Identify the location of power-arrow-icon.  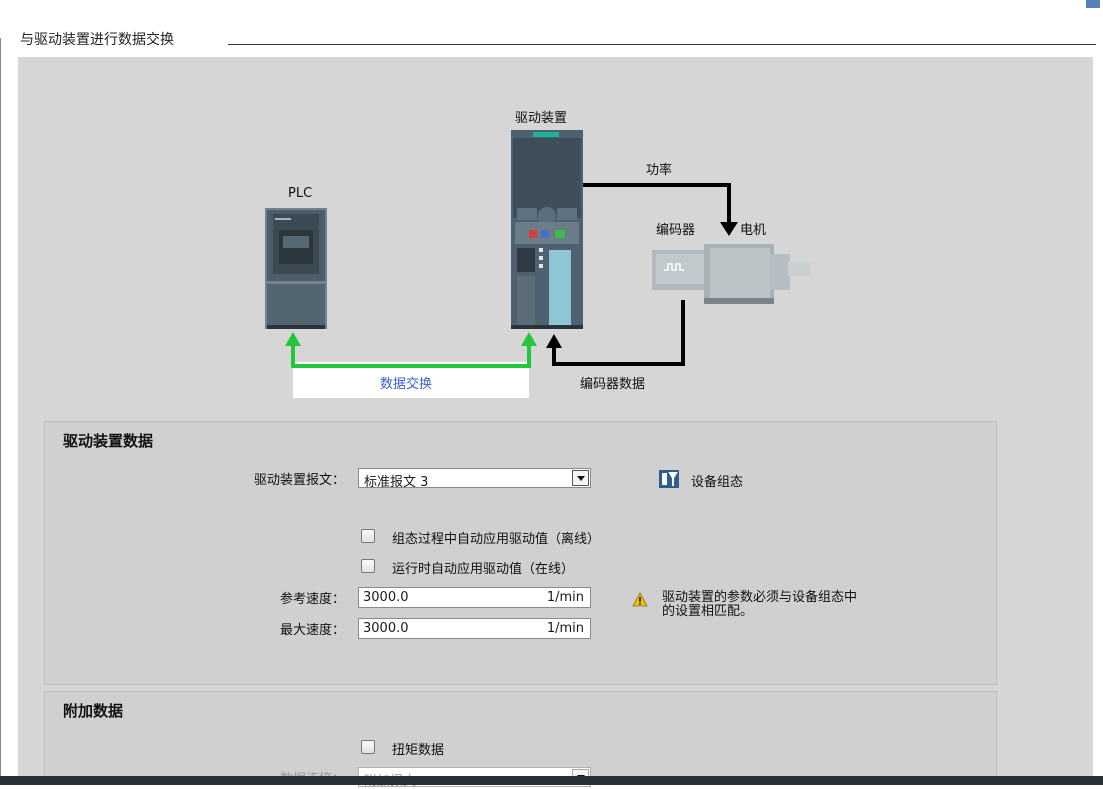
(729, 229).